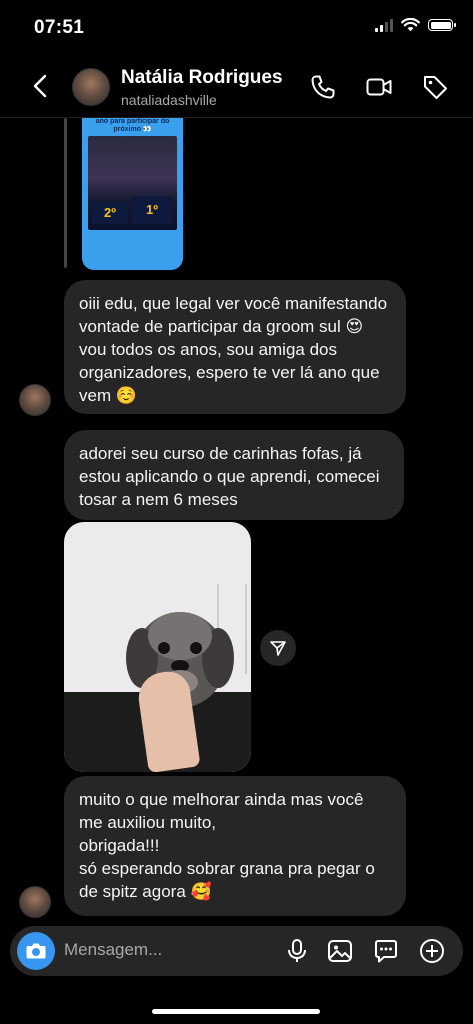  Describe the element at coordinates (384, 25) in the screenshot. I see `cellular-signal-icon` at that location.